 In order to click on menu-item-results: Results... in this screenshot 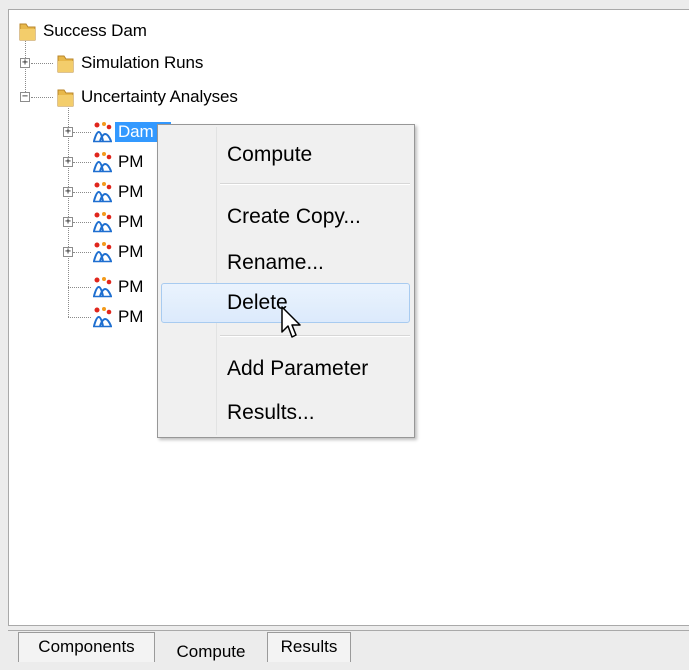, I will do `click(285, 413)`.